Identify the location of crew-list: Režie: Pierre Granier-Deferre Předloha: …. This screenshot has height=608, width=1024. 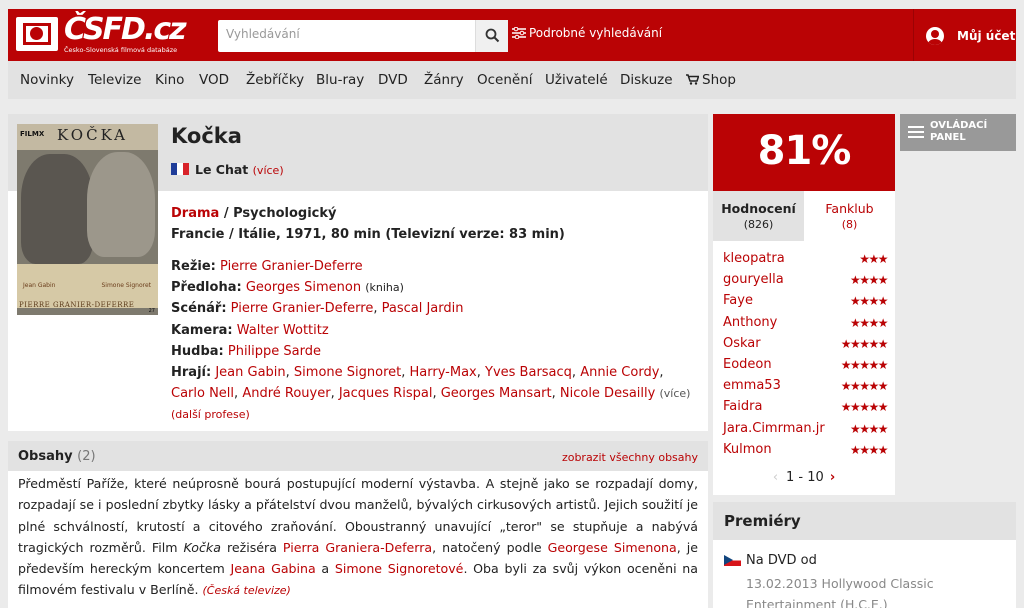
(431, 340).